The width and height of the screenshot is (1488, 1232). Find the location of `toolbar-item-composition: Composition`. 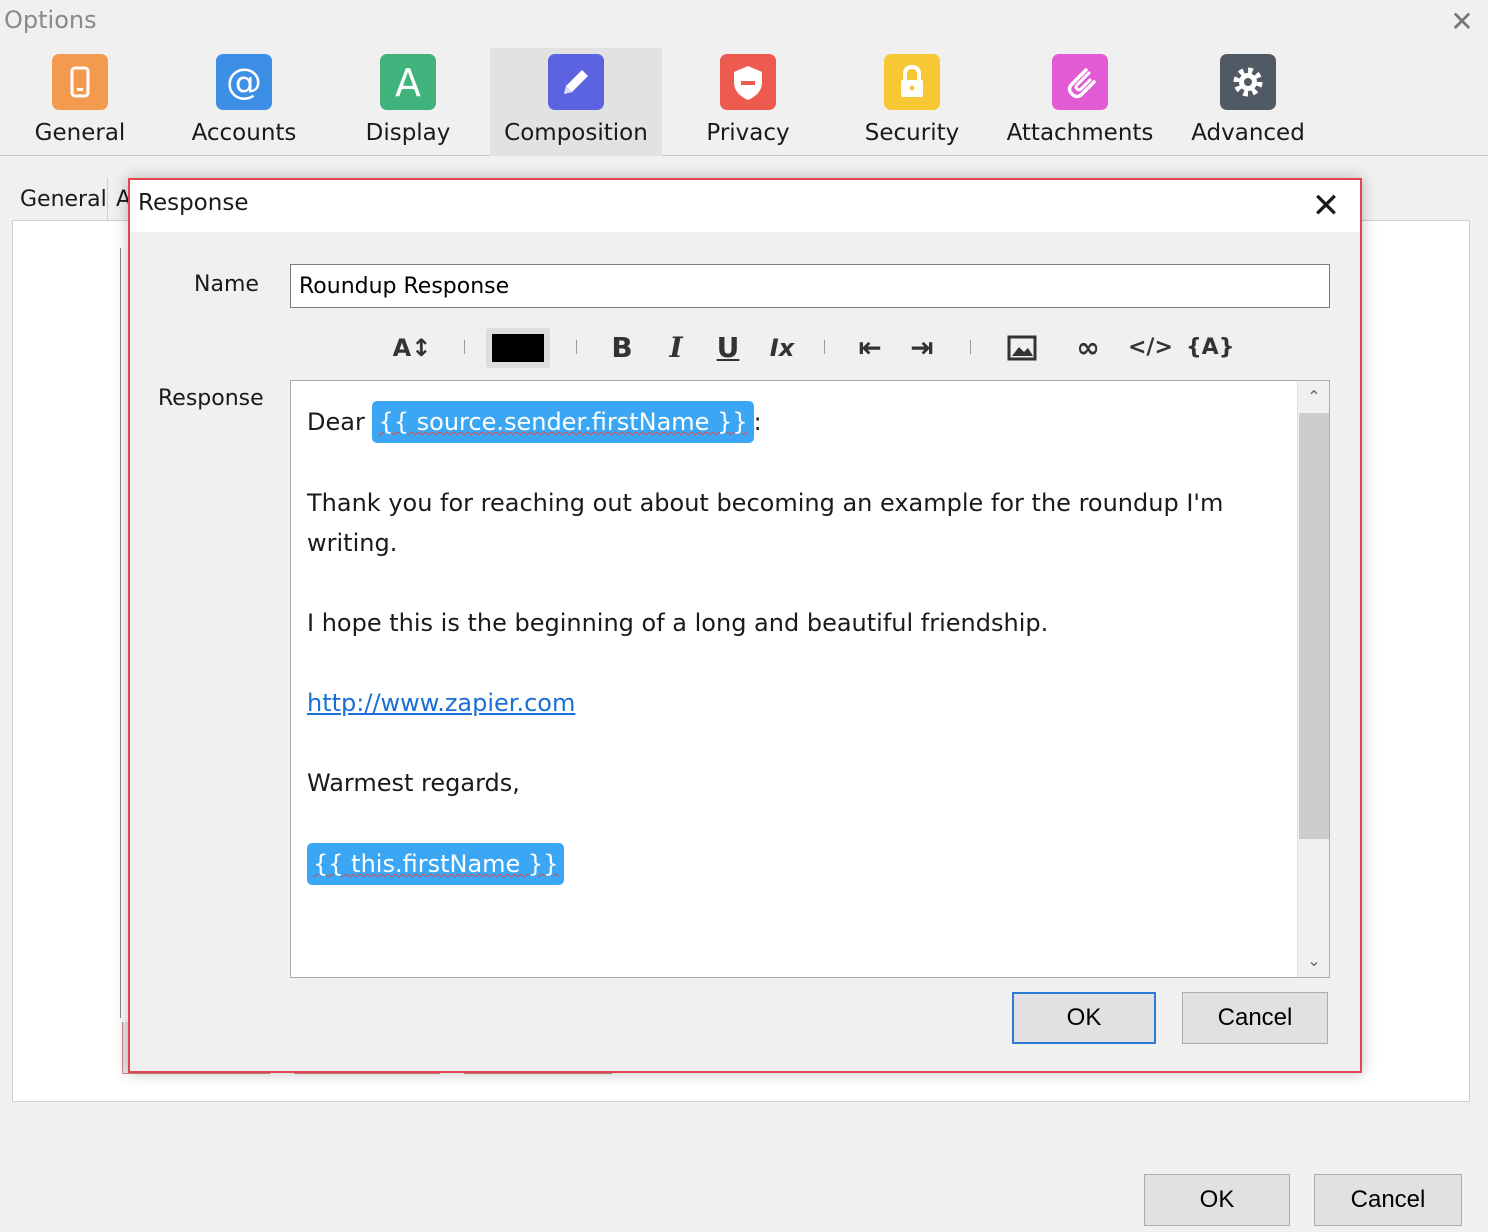

toolbar-item-composition: Composition is located at coordinates (576, 102).